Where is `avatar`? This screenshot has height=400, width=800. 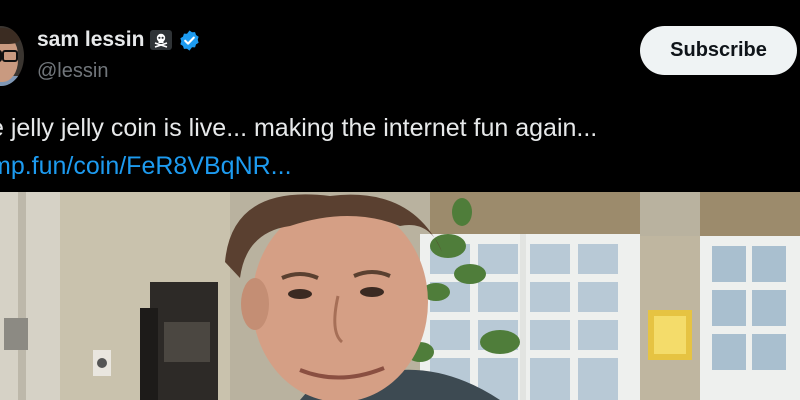
avatar is located at coordinates (12, 56).